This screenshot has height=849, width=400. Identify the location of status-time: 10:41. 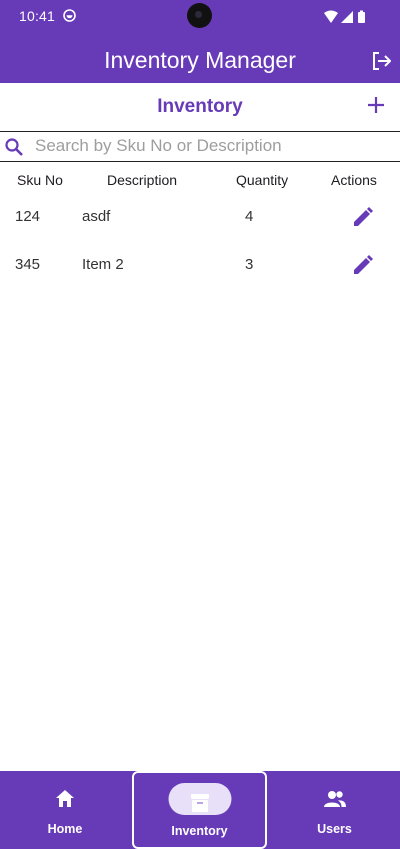
(37, 16).